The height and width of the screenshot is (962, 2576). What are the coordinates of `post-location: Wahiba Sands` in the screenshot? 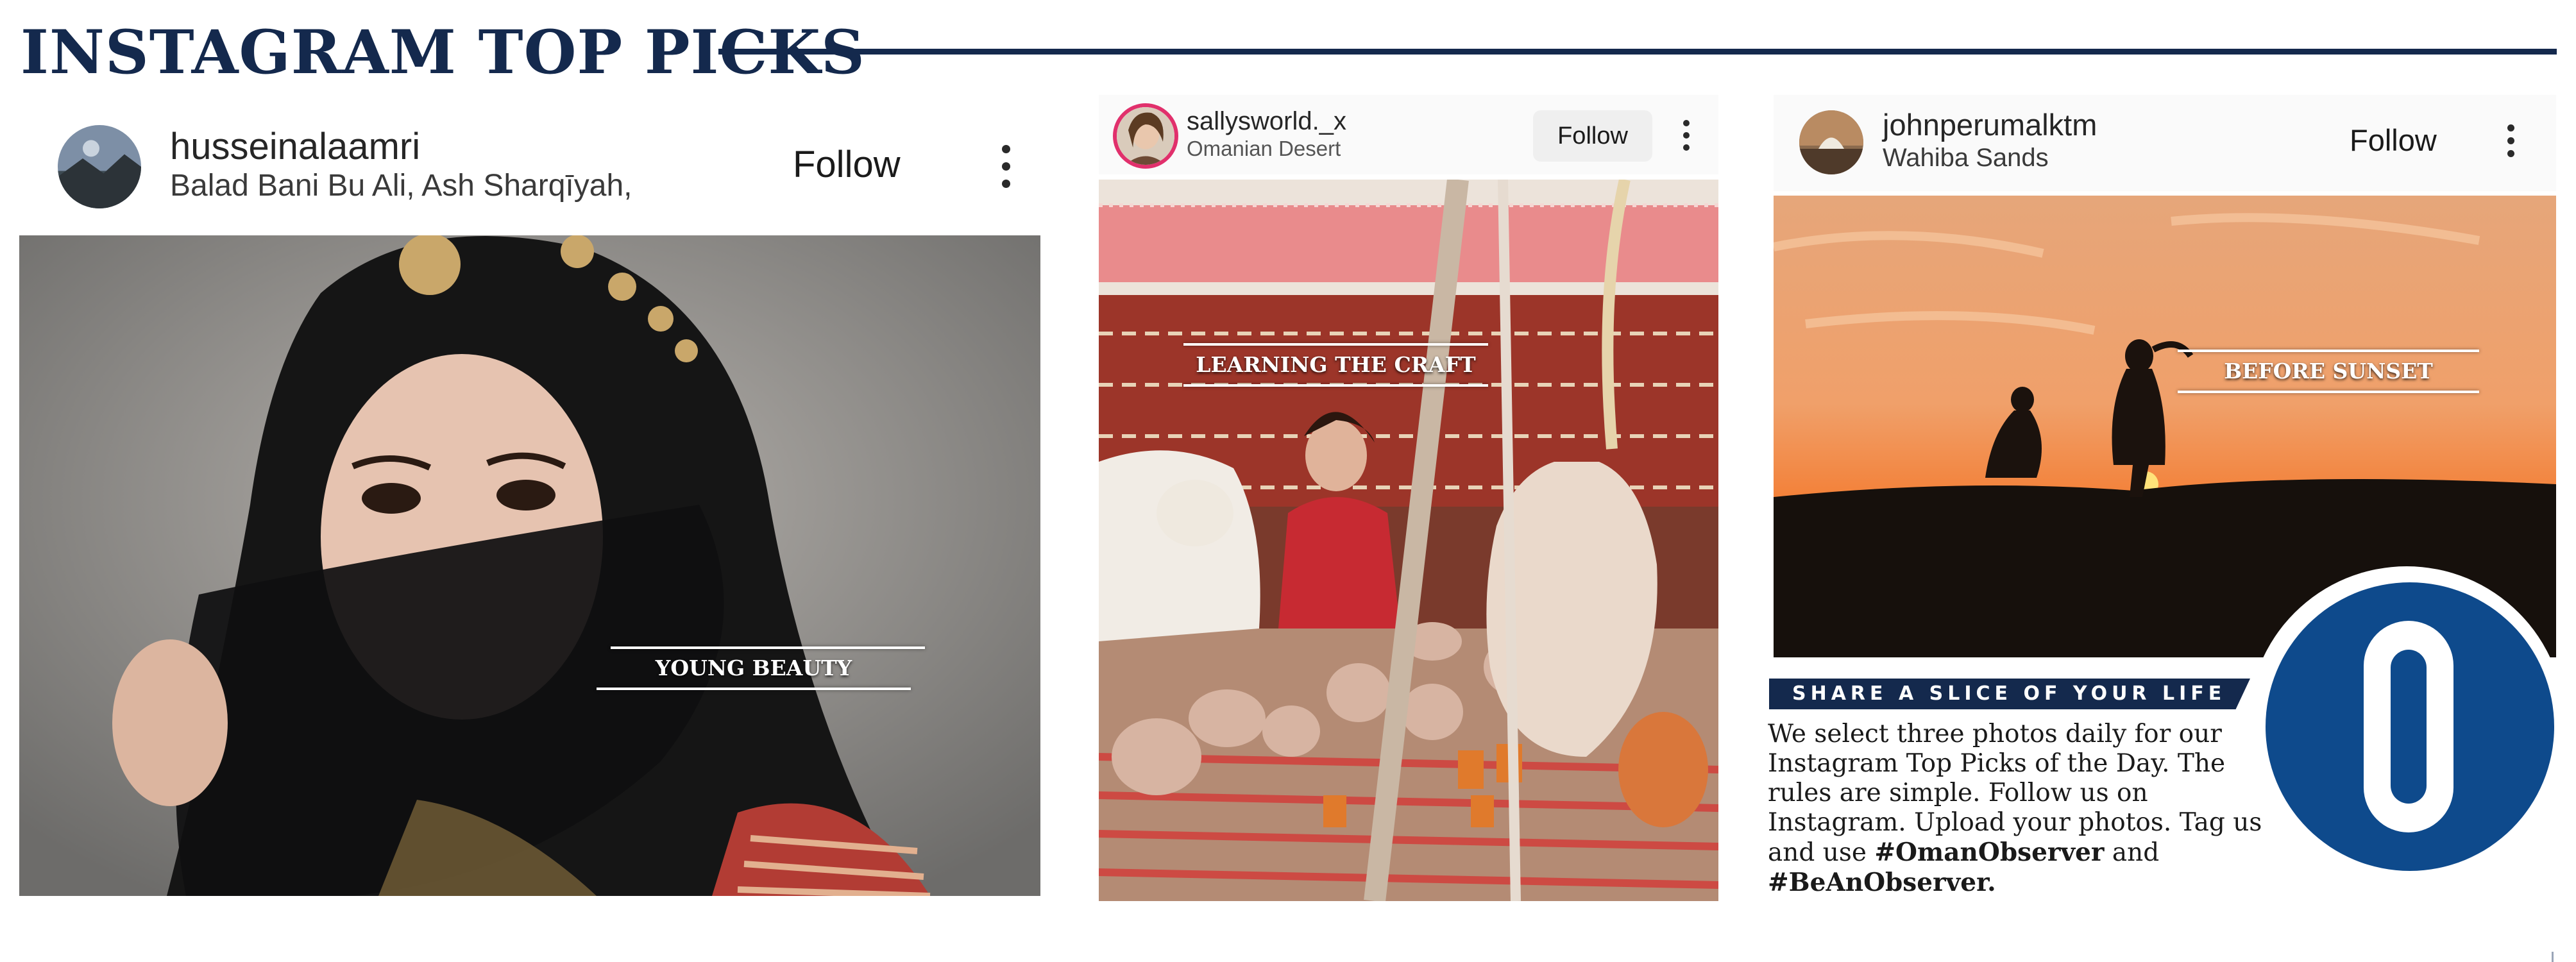 It's located at (1966, 158).